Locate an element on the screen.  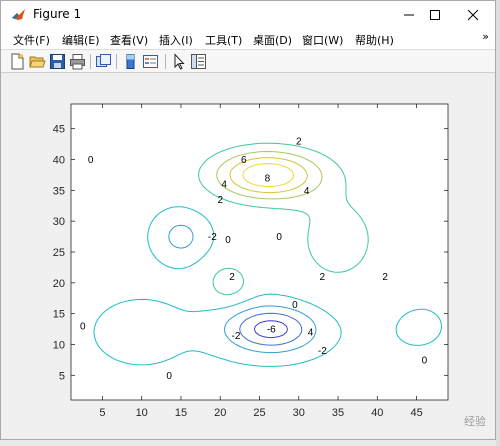
new-figure-icon is located at coordinates (17, 61).